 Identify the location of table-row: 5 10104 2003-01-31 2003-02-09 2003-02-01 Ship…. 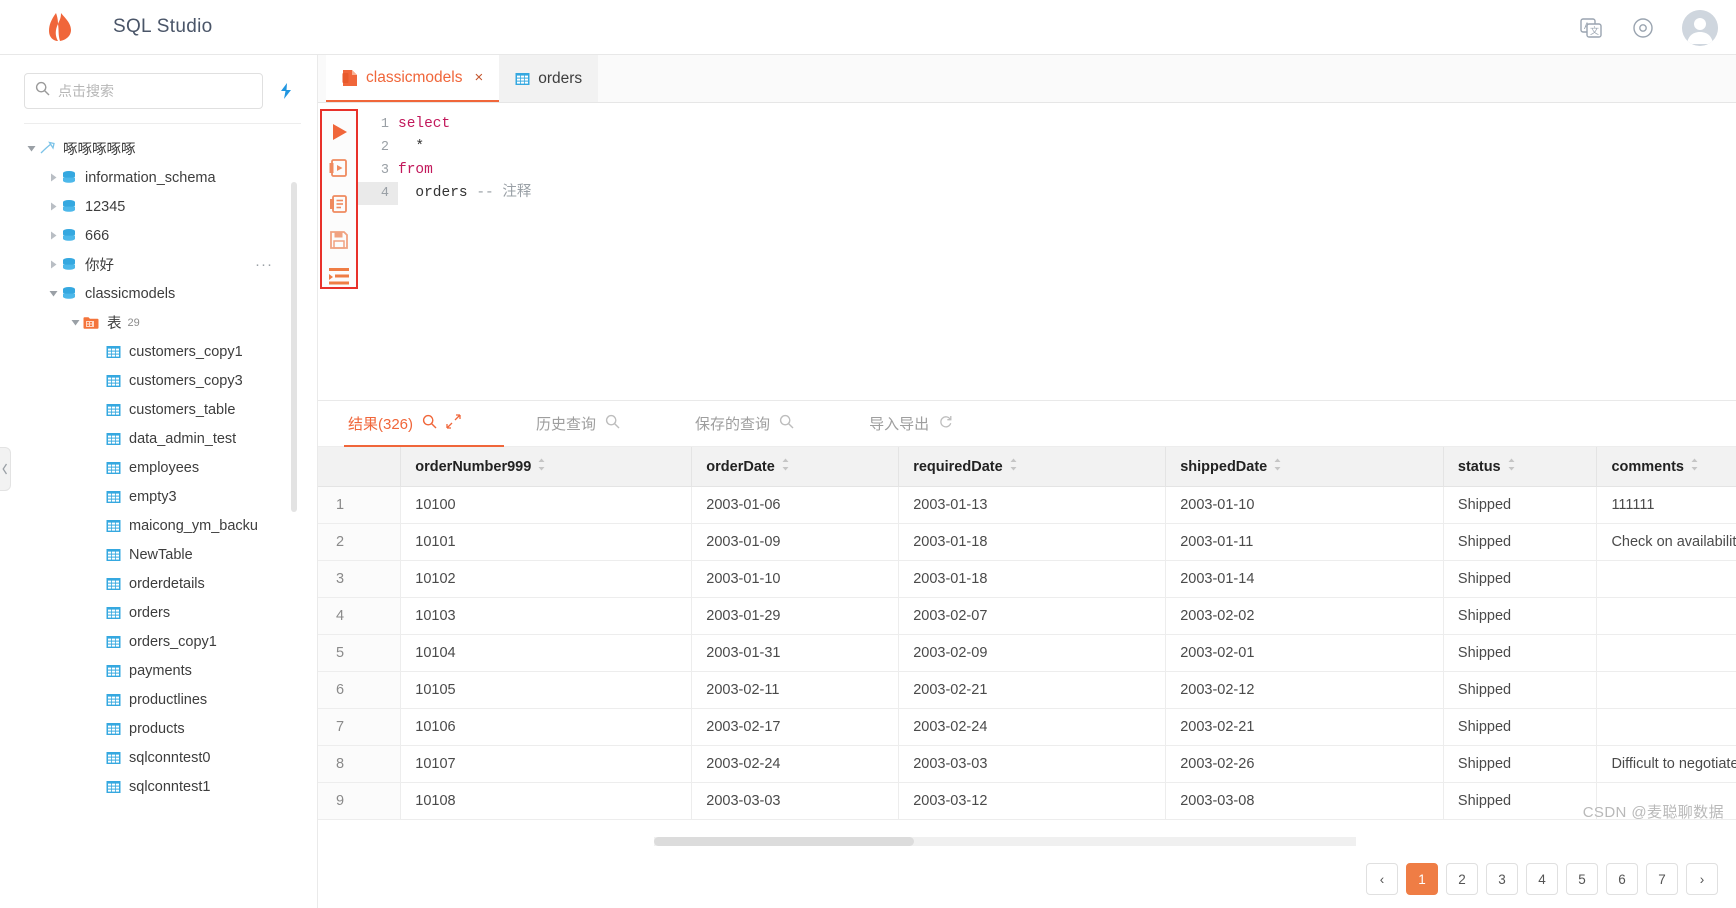
(1027, 653).